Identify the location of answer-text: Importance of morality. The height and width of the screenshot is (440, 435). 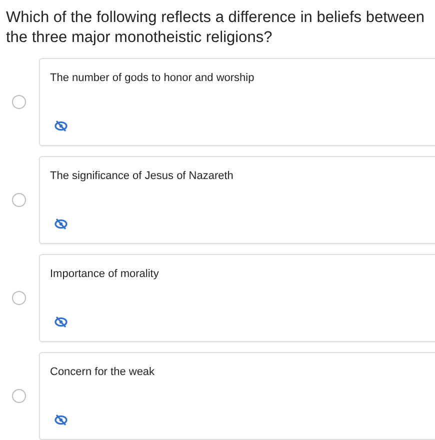
(104, 274).